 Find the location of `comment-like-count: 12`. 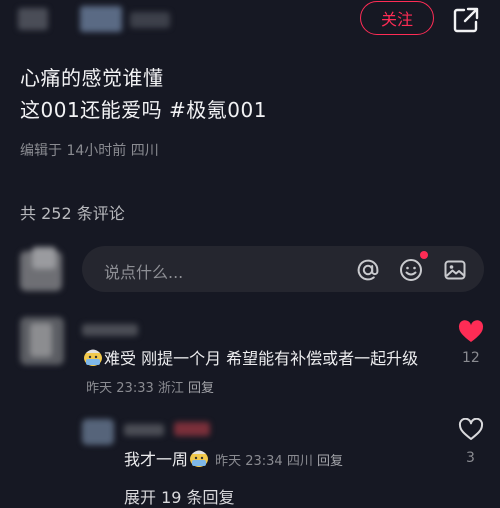

comment-like-count: 12 is located at coordinates (471, 358).